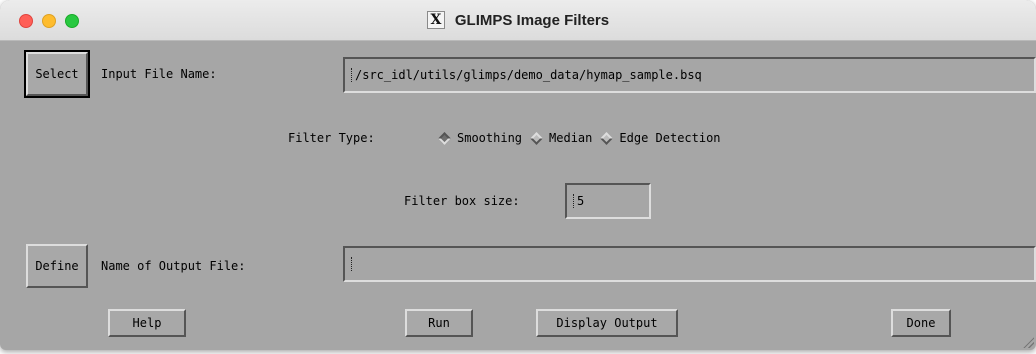  I want to click on x11-icon: X, so click(435, 20).